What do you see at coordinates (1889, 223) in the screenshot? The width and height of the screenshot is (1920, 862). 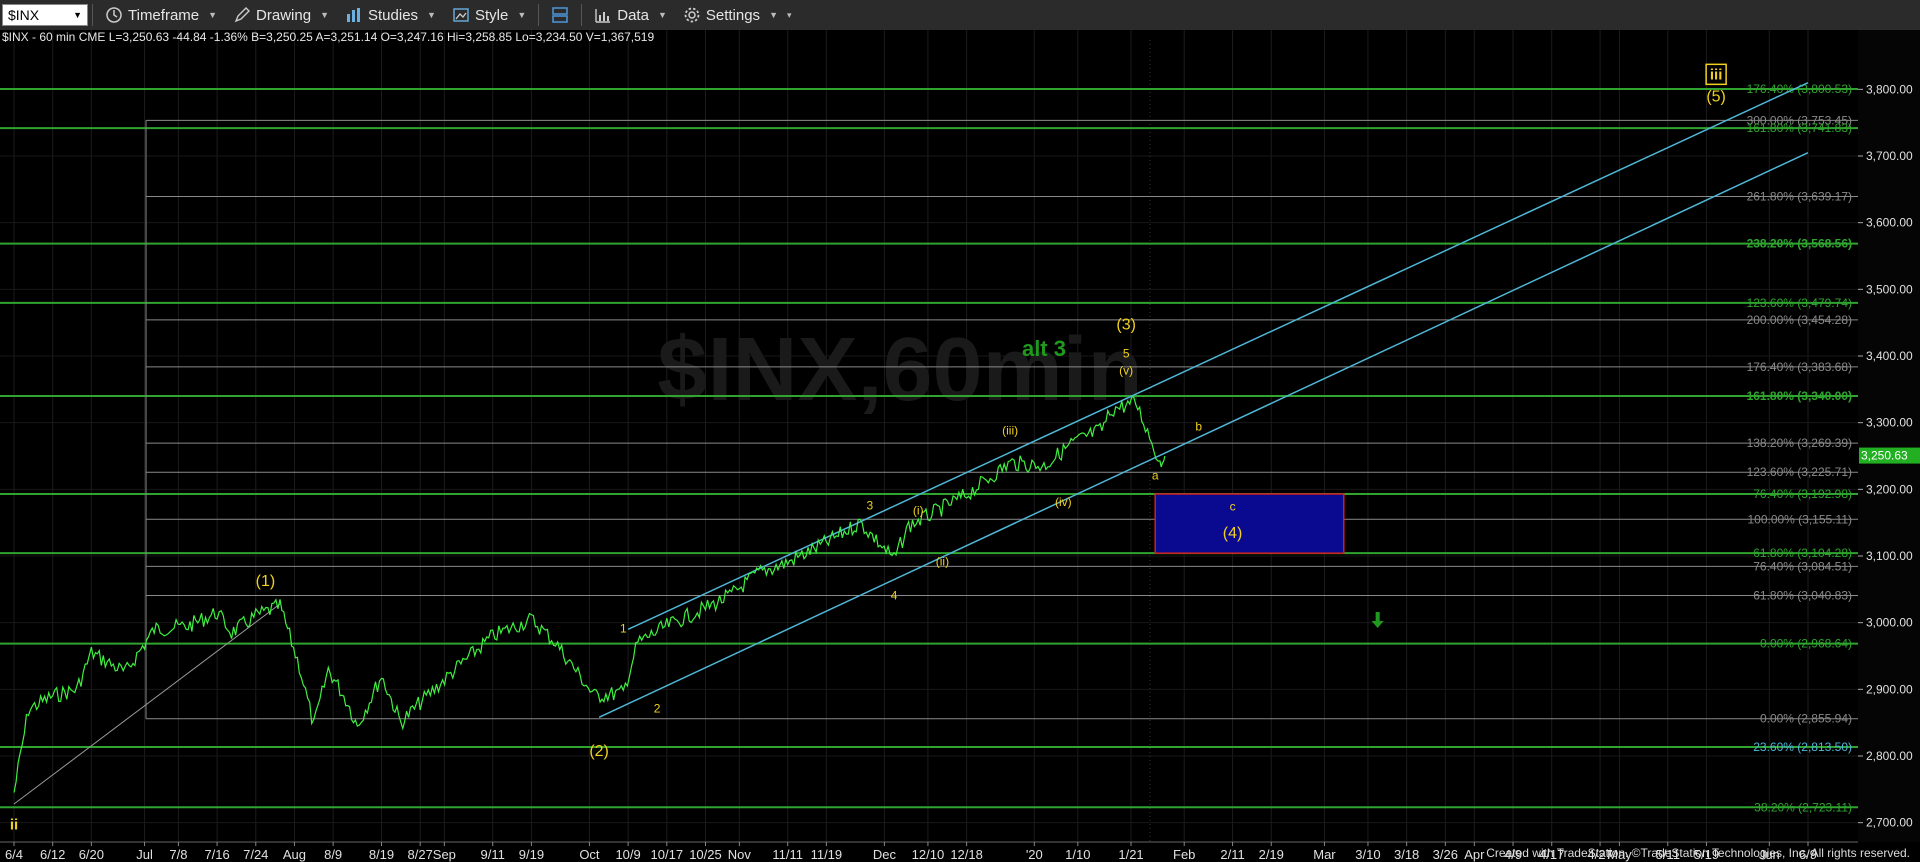 I see `y-tick-label: 3,600.00` at bounding box center [1889, 223].